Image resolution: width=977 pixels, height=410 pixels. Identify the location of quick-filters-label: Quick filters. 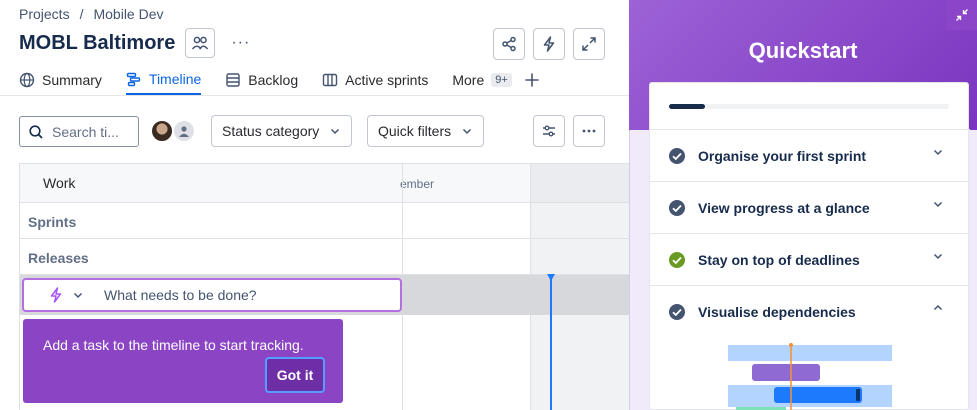
(415, 131).